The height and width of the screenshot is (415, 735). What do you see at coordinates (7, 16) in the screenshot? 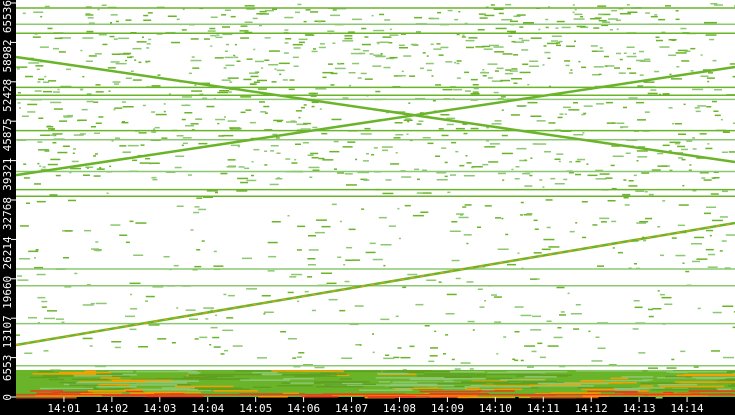
I see `y-tick-label: 65536` at bounding box center [7, 16].